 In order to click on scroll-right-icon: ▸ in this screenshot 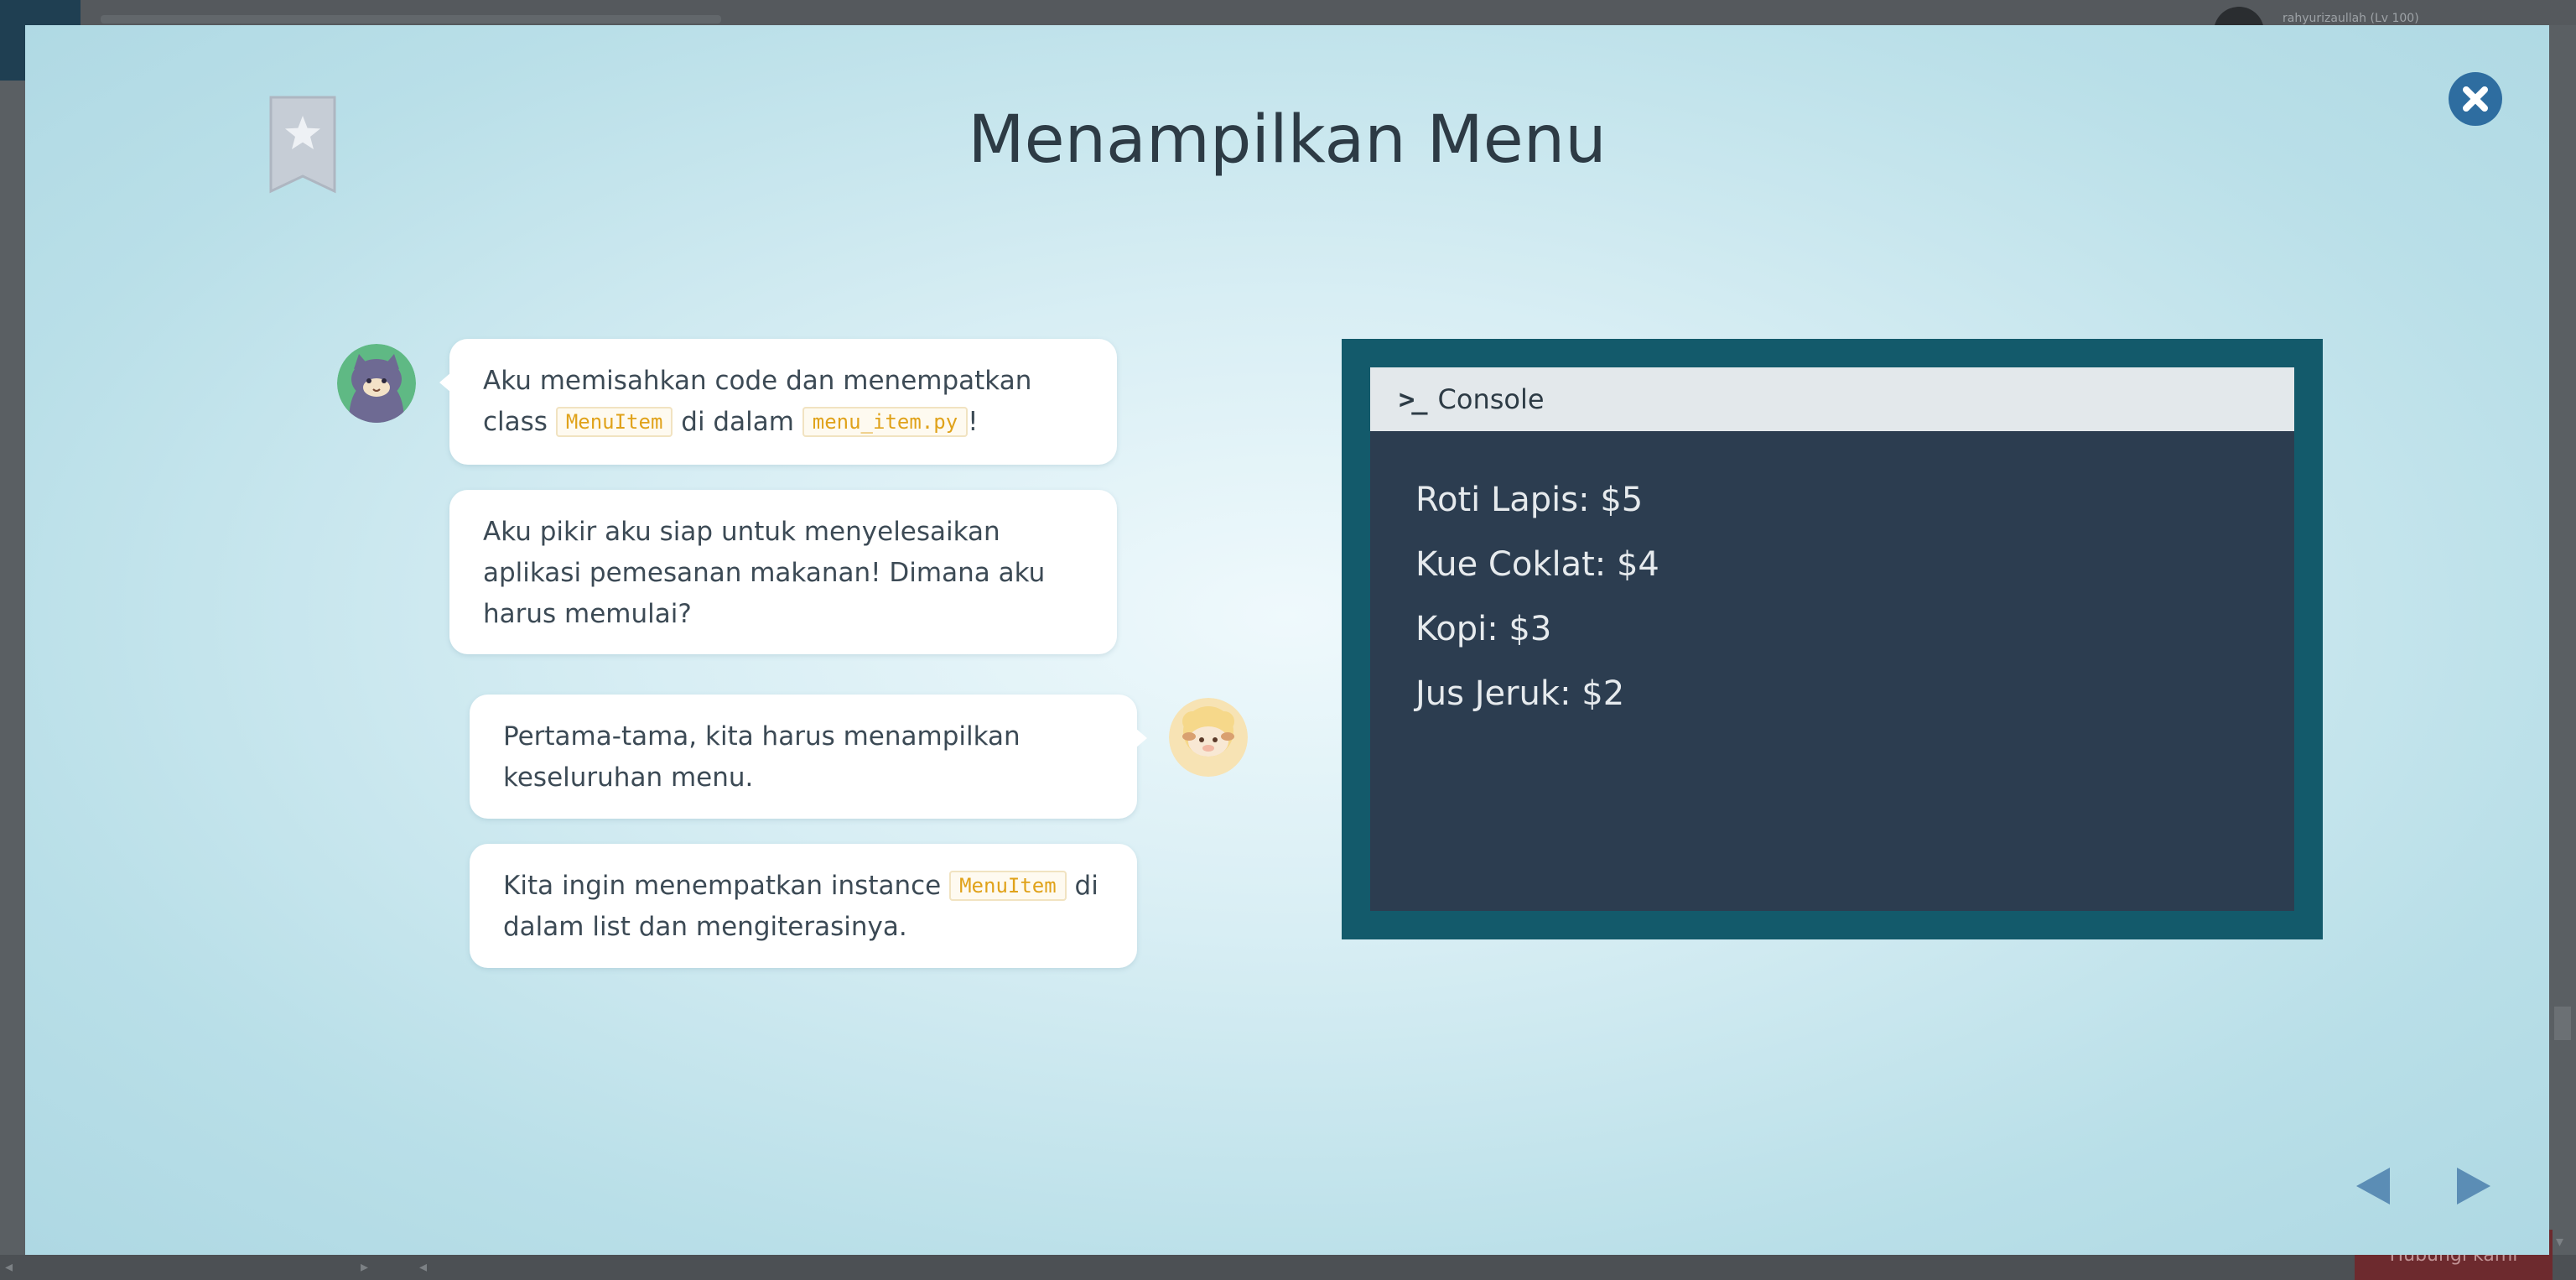, I will do `click(365, 1267)`.